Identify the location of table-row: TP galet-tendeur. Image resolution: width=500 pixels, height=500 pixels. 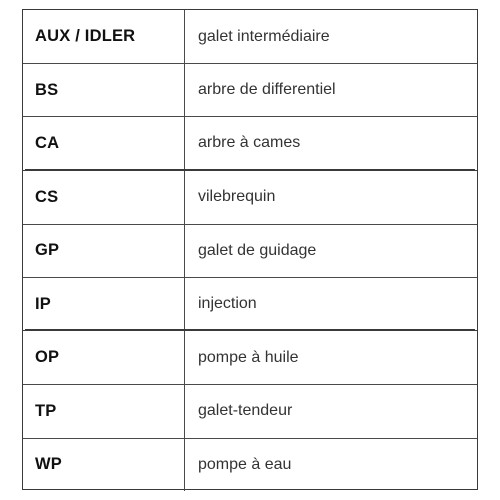
(250, 411).